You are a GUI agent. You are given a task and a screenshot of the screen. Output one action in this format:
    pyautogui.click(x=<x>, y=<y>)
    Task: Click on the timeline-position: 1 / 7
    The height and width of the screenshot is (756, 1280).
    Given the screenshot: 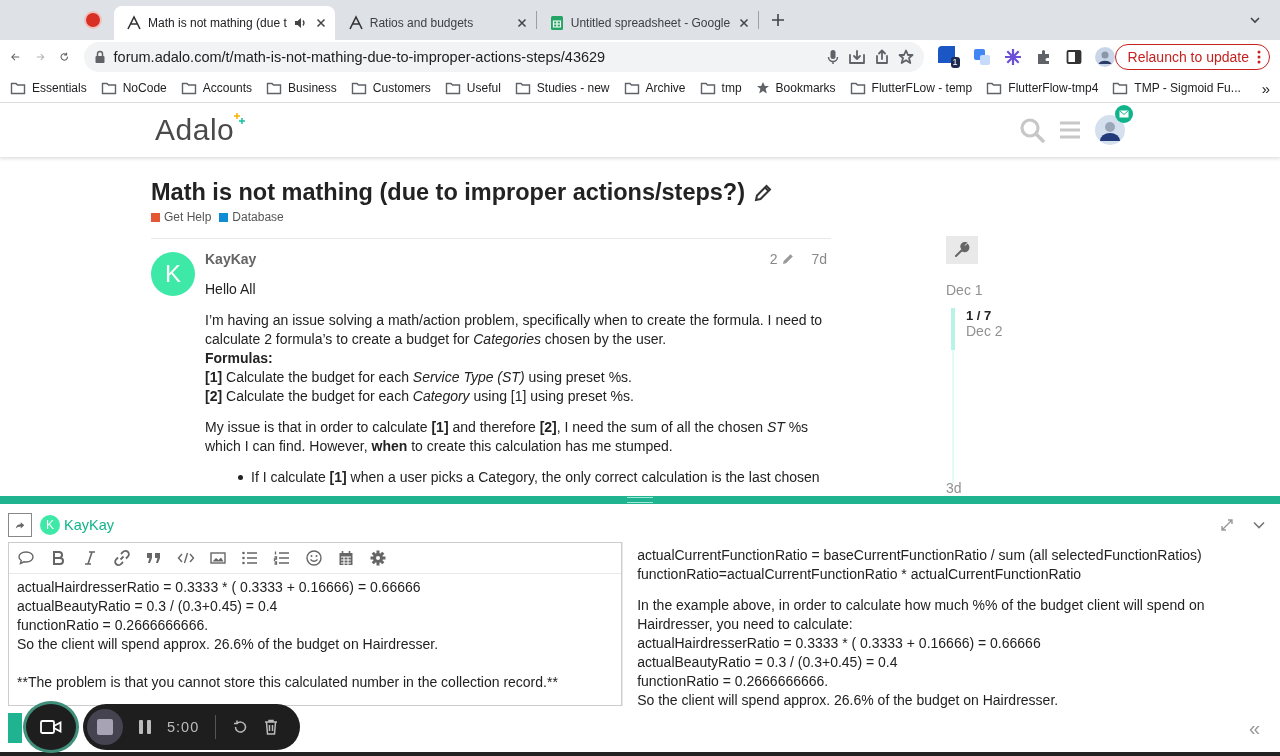 What is the action you would take?
    pyautogui.click(x=979, y=315)
    